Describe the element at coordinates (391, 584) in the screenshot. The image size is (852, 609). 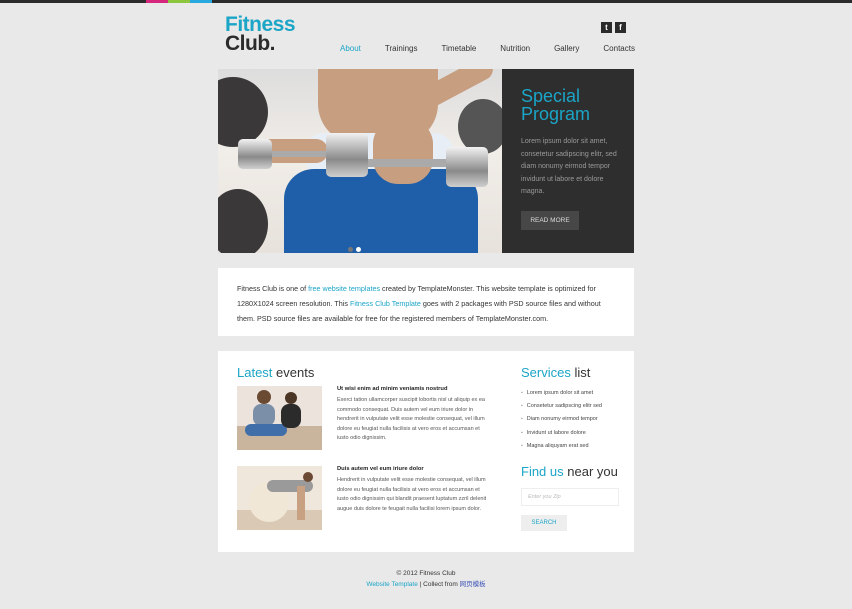
I see `website-template-link: Website Template` at that location.